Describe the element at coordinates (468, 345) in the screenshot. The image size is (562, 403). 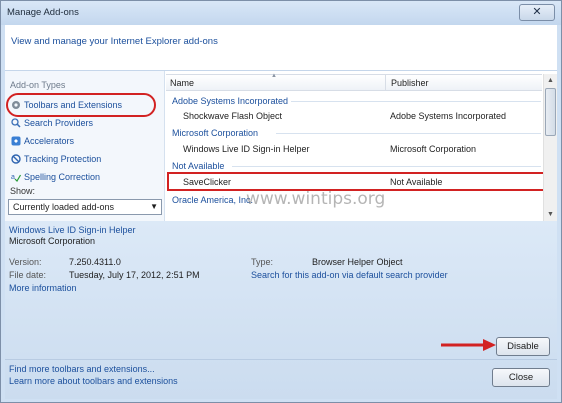
I see `red-arrow-icon` at that location.